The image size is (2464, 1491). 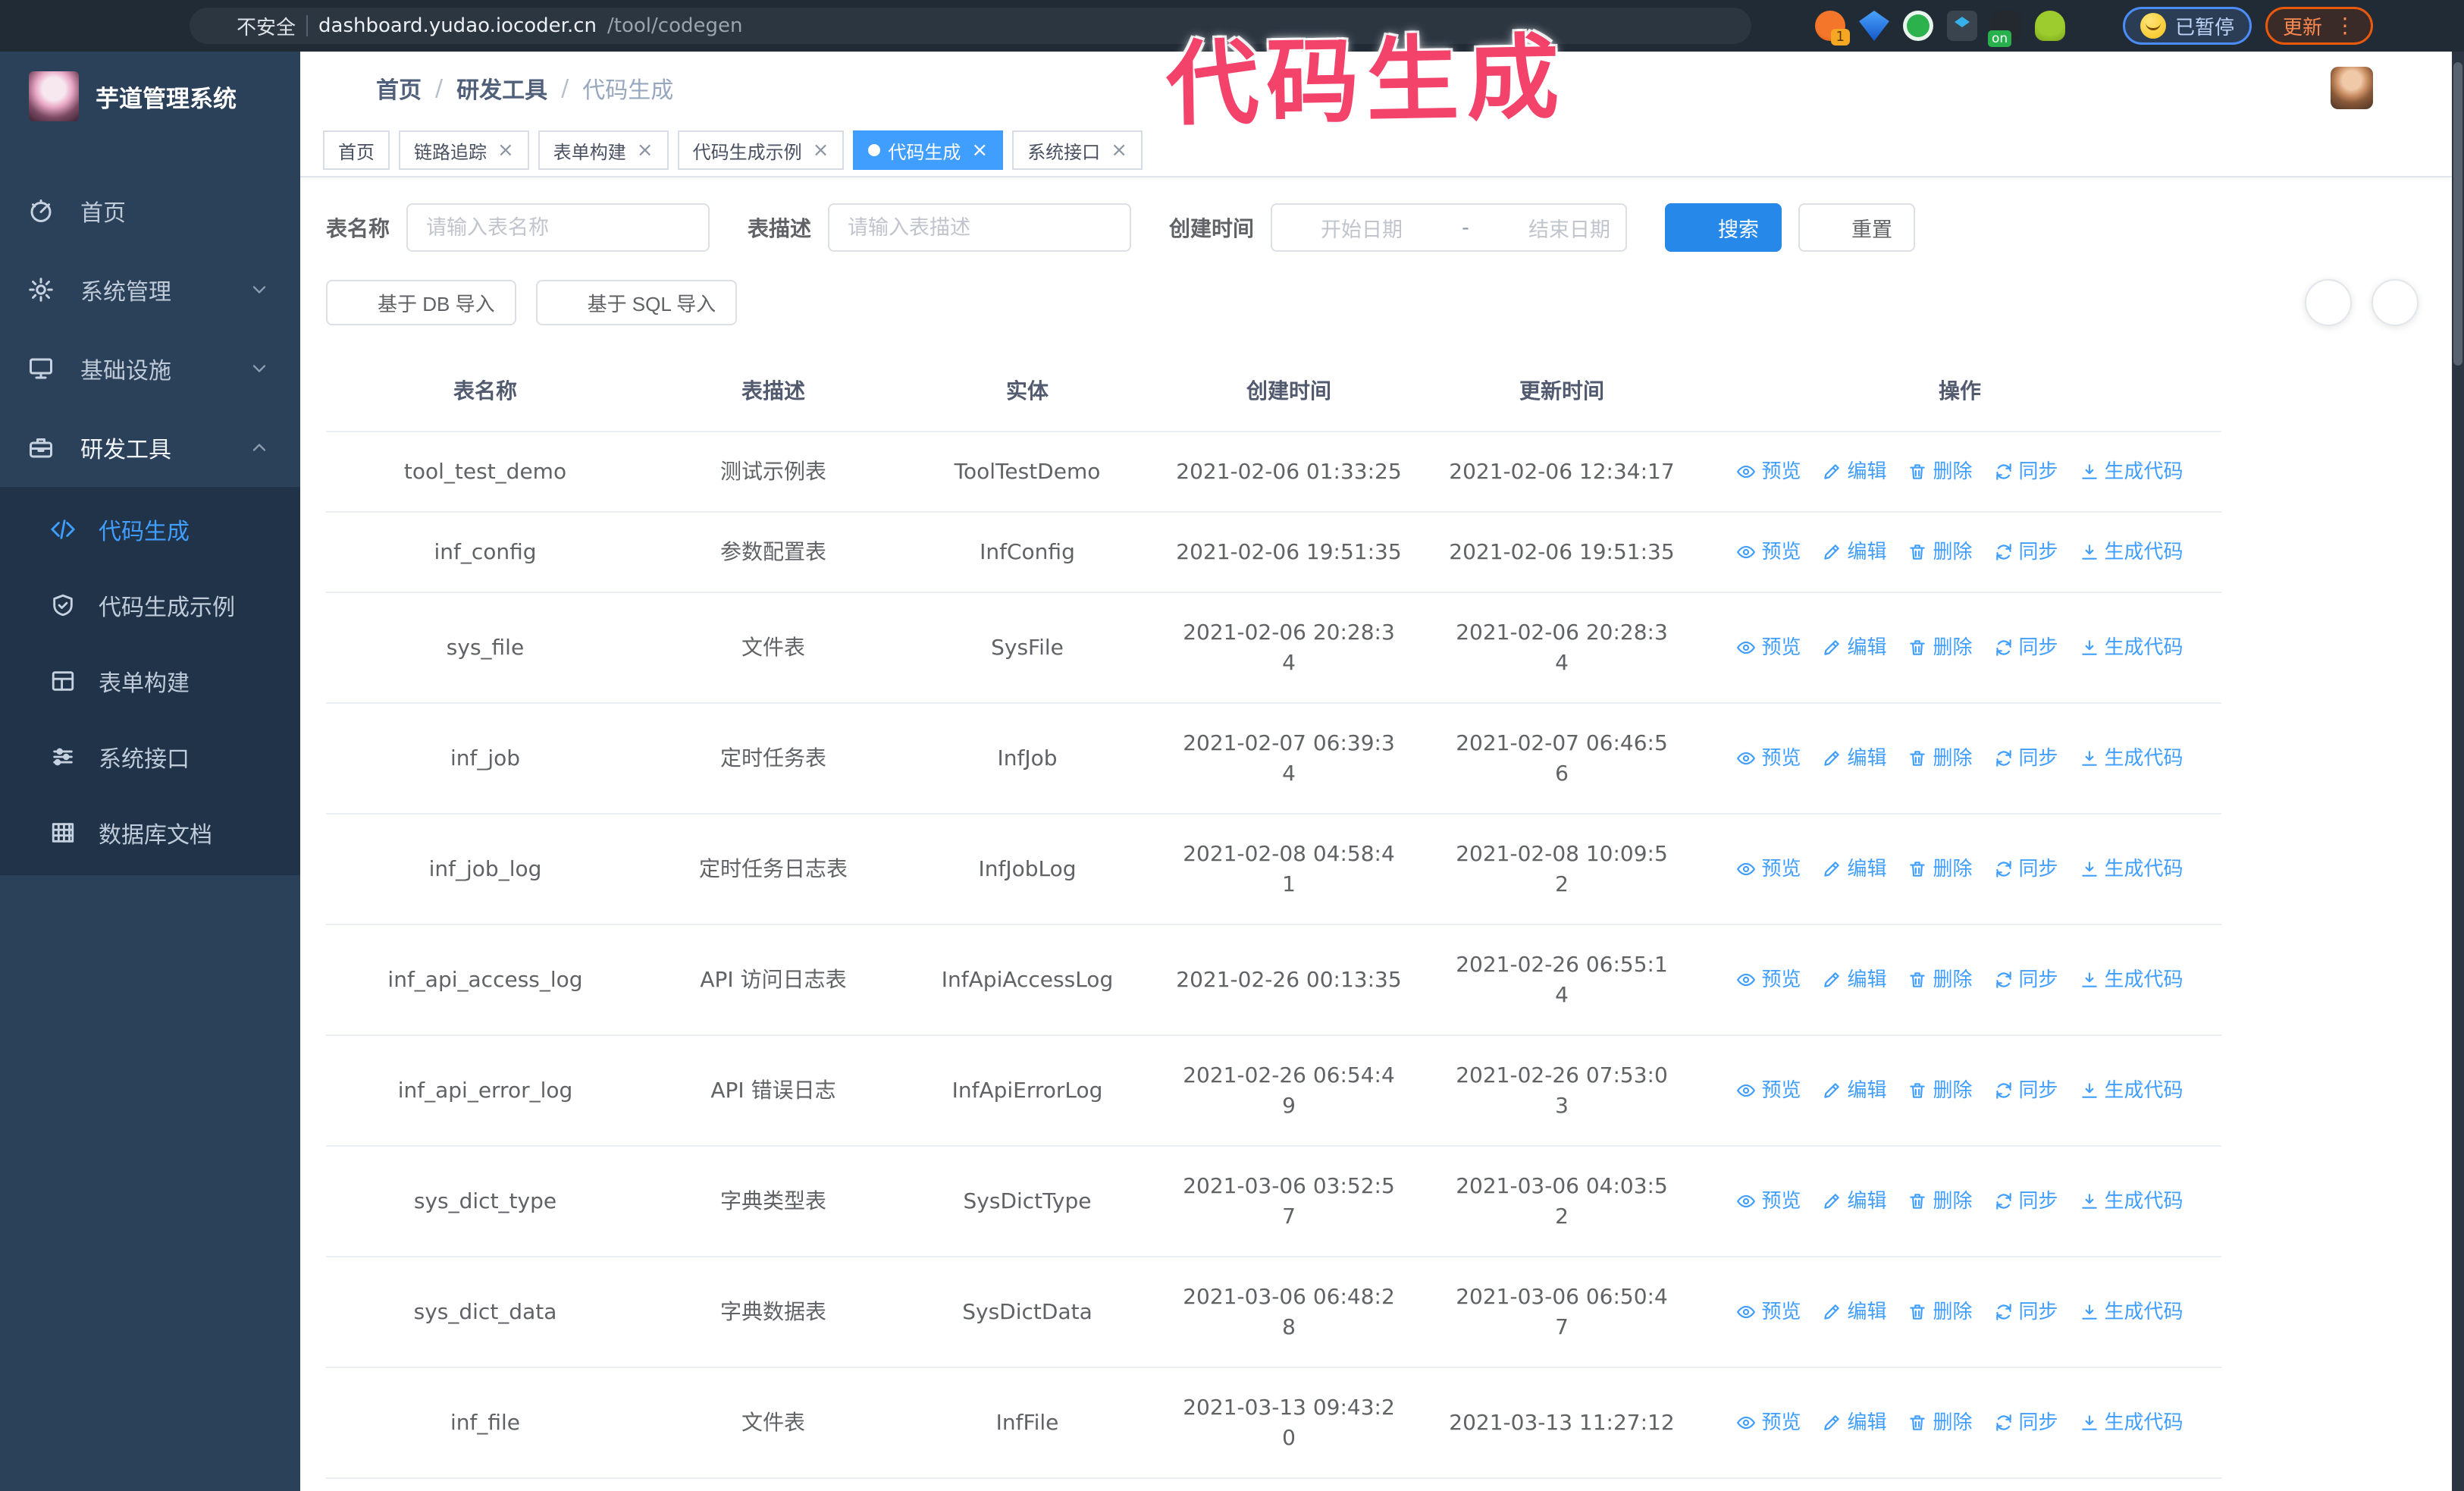 I want to click on sidebar-subitem-代码生成示例: 代码生成示例, so click(x=150, y=605).